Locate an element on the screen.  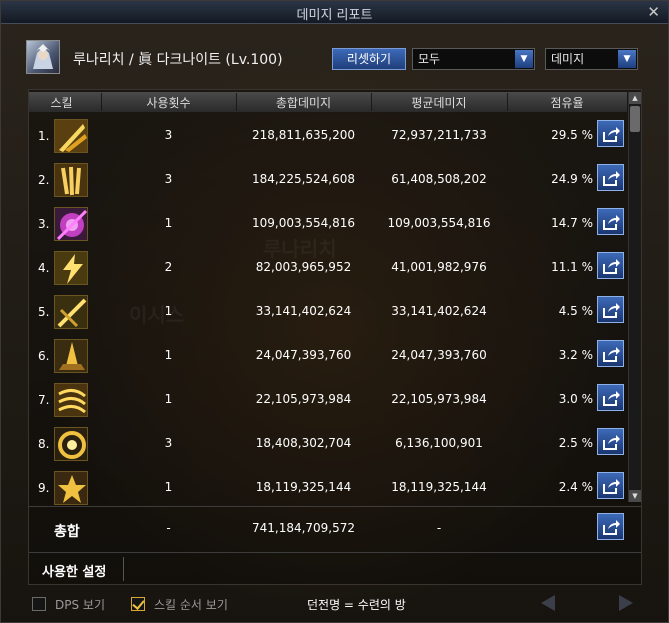
table-row: 2. 3 184,225,524,608 61,408,508,202 24.9 % is located at coordinates (328, 180).